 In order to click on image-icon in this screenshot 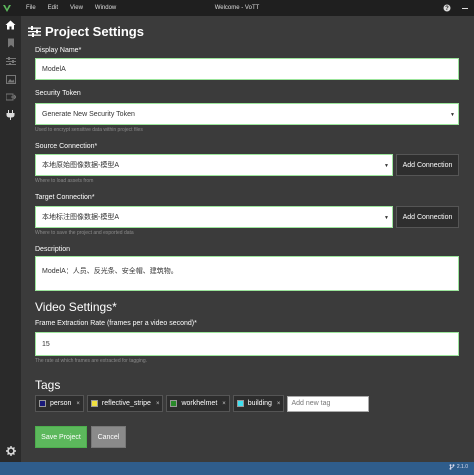, I will do `click(10, 79)`.